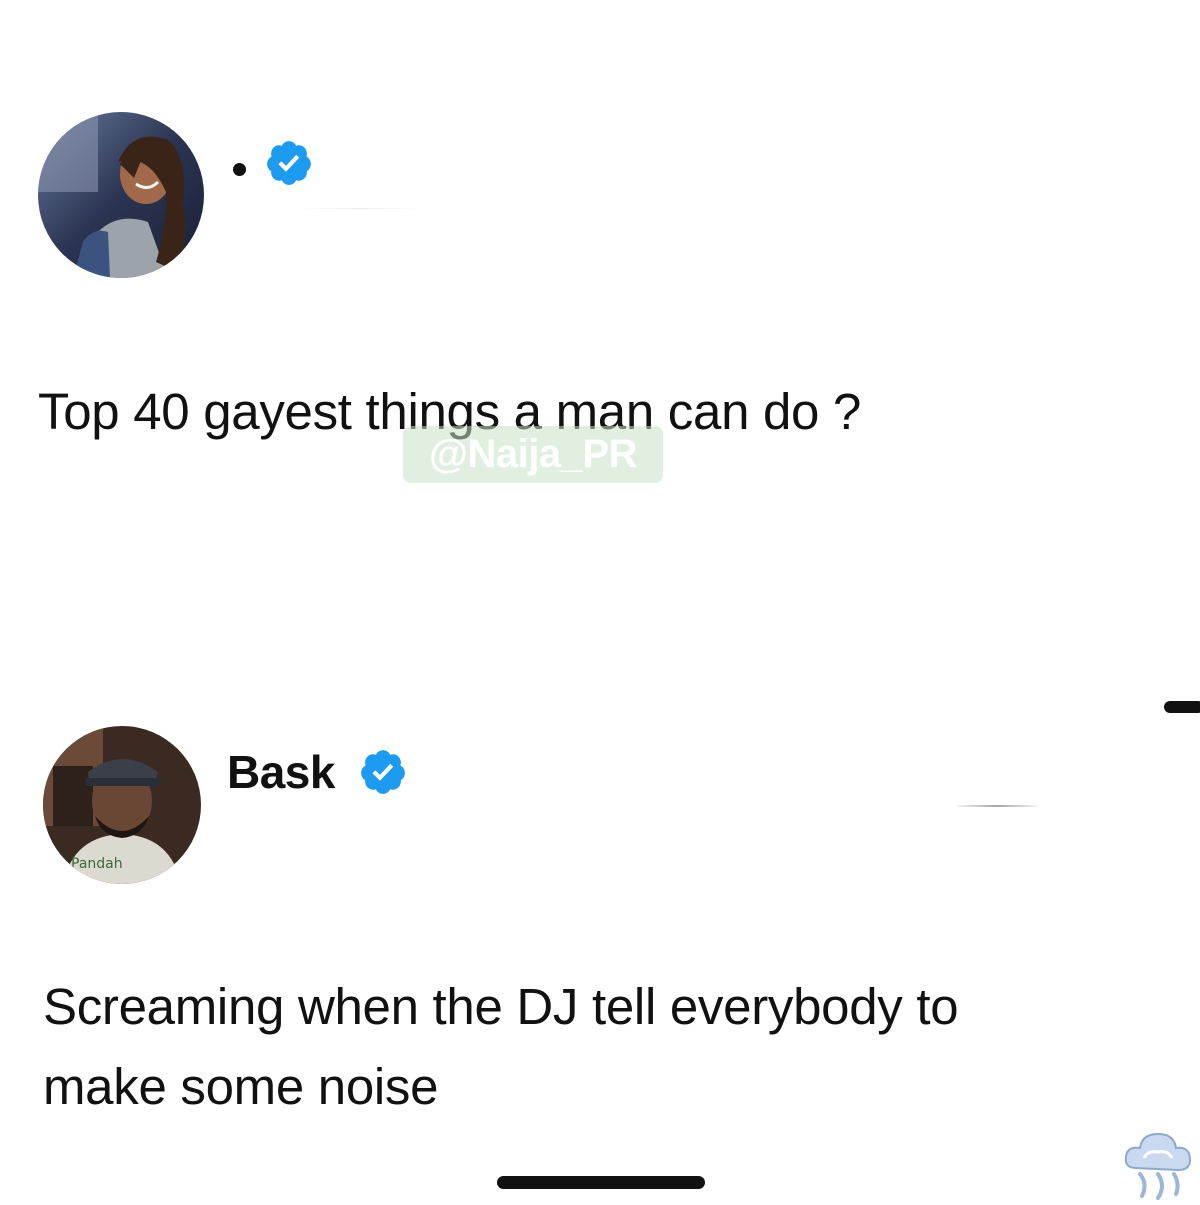 Image resolution: width=1200 pixels, height=1205 pixels. Describe the element at coordinates (241, 1086) in the screenshot. I see `tweet-text-line-2: make some noise` at that location.